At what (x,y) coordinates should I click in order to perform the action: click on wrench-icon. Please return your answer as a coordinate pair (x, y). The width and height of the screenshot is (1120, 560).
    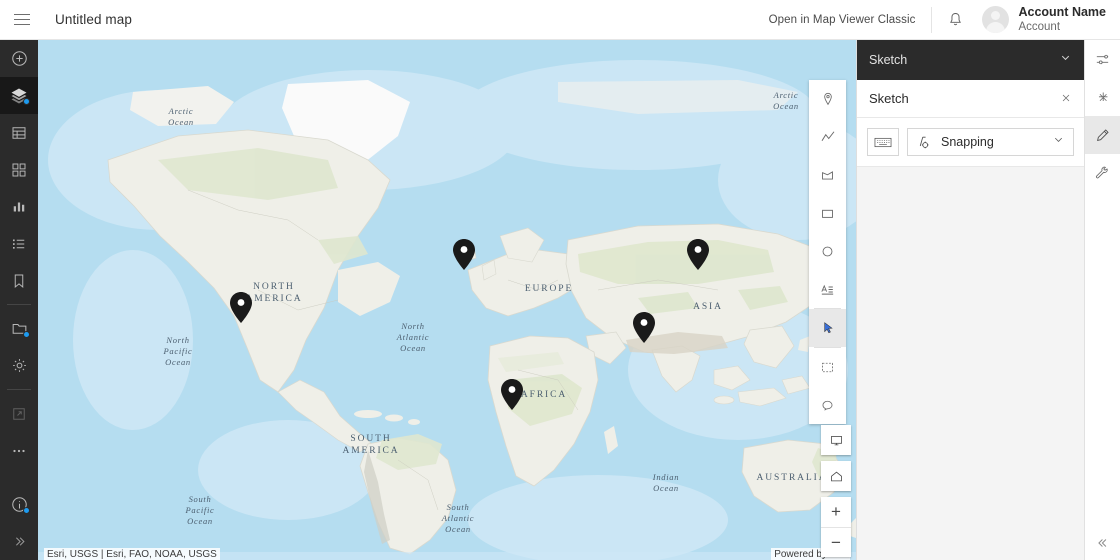
    Looking at the image, I should click on (1102, 172).